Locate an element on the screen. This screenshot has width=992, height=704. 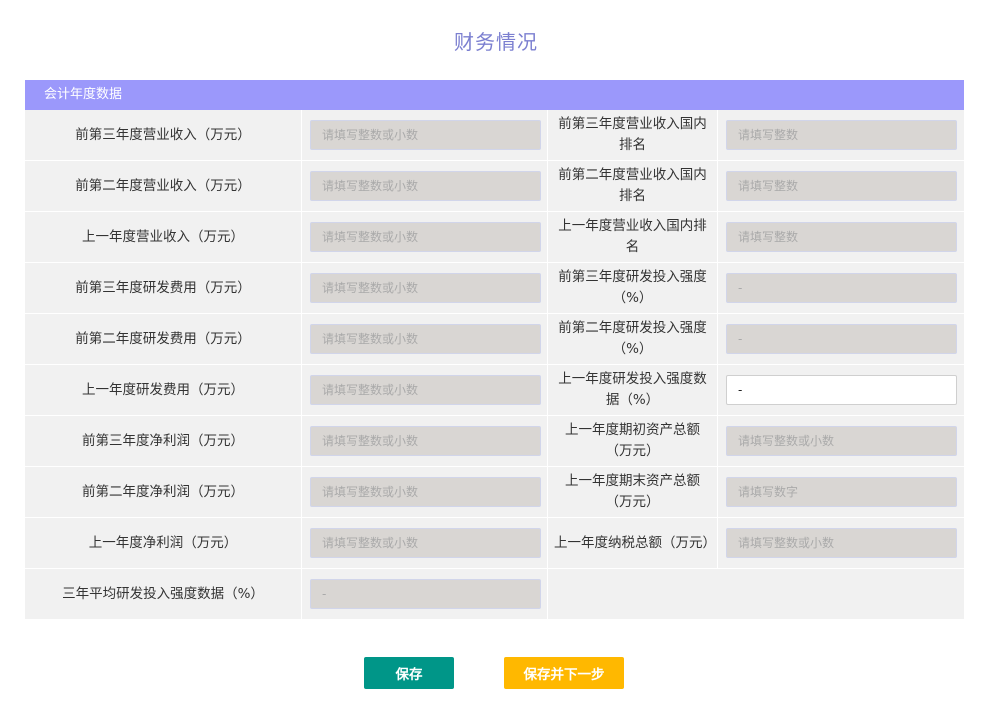
table-row: 前第三年度研发费用（万元） 前第三年度研发投入强度（%） is located at coordinates (494, 288).